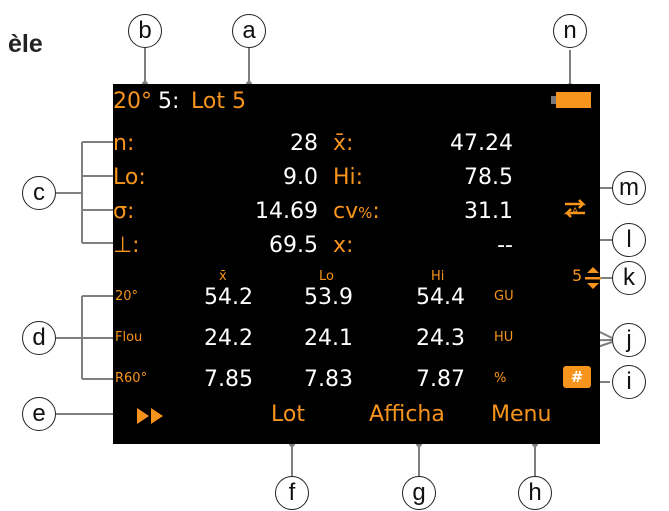 The image size is (669, 511). I want to click on svg-text: A, so click(575, 212).